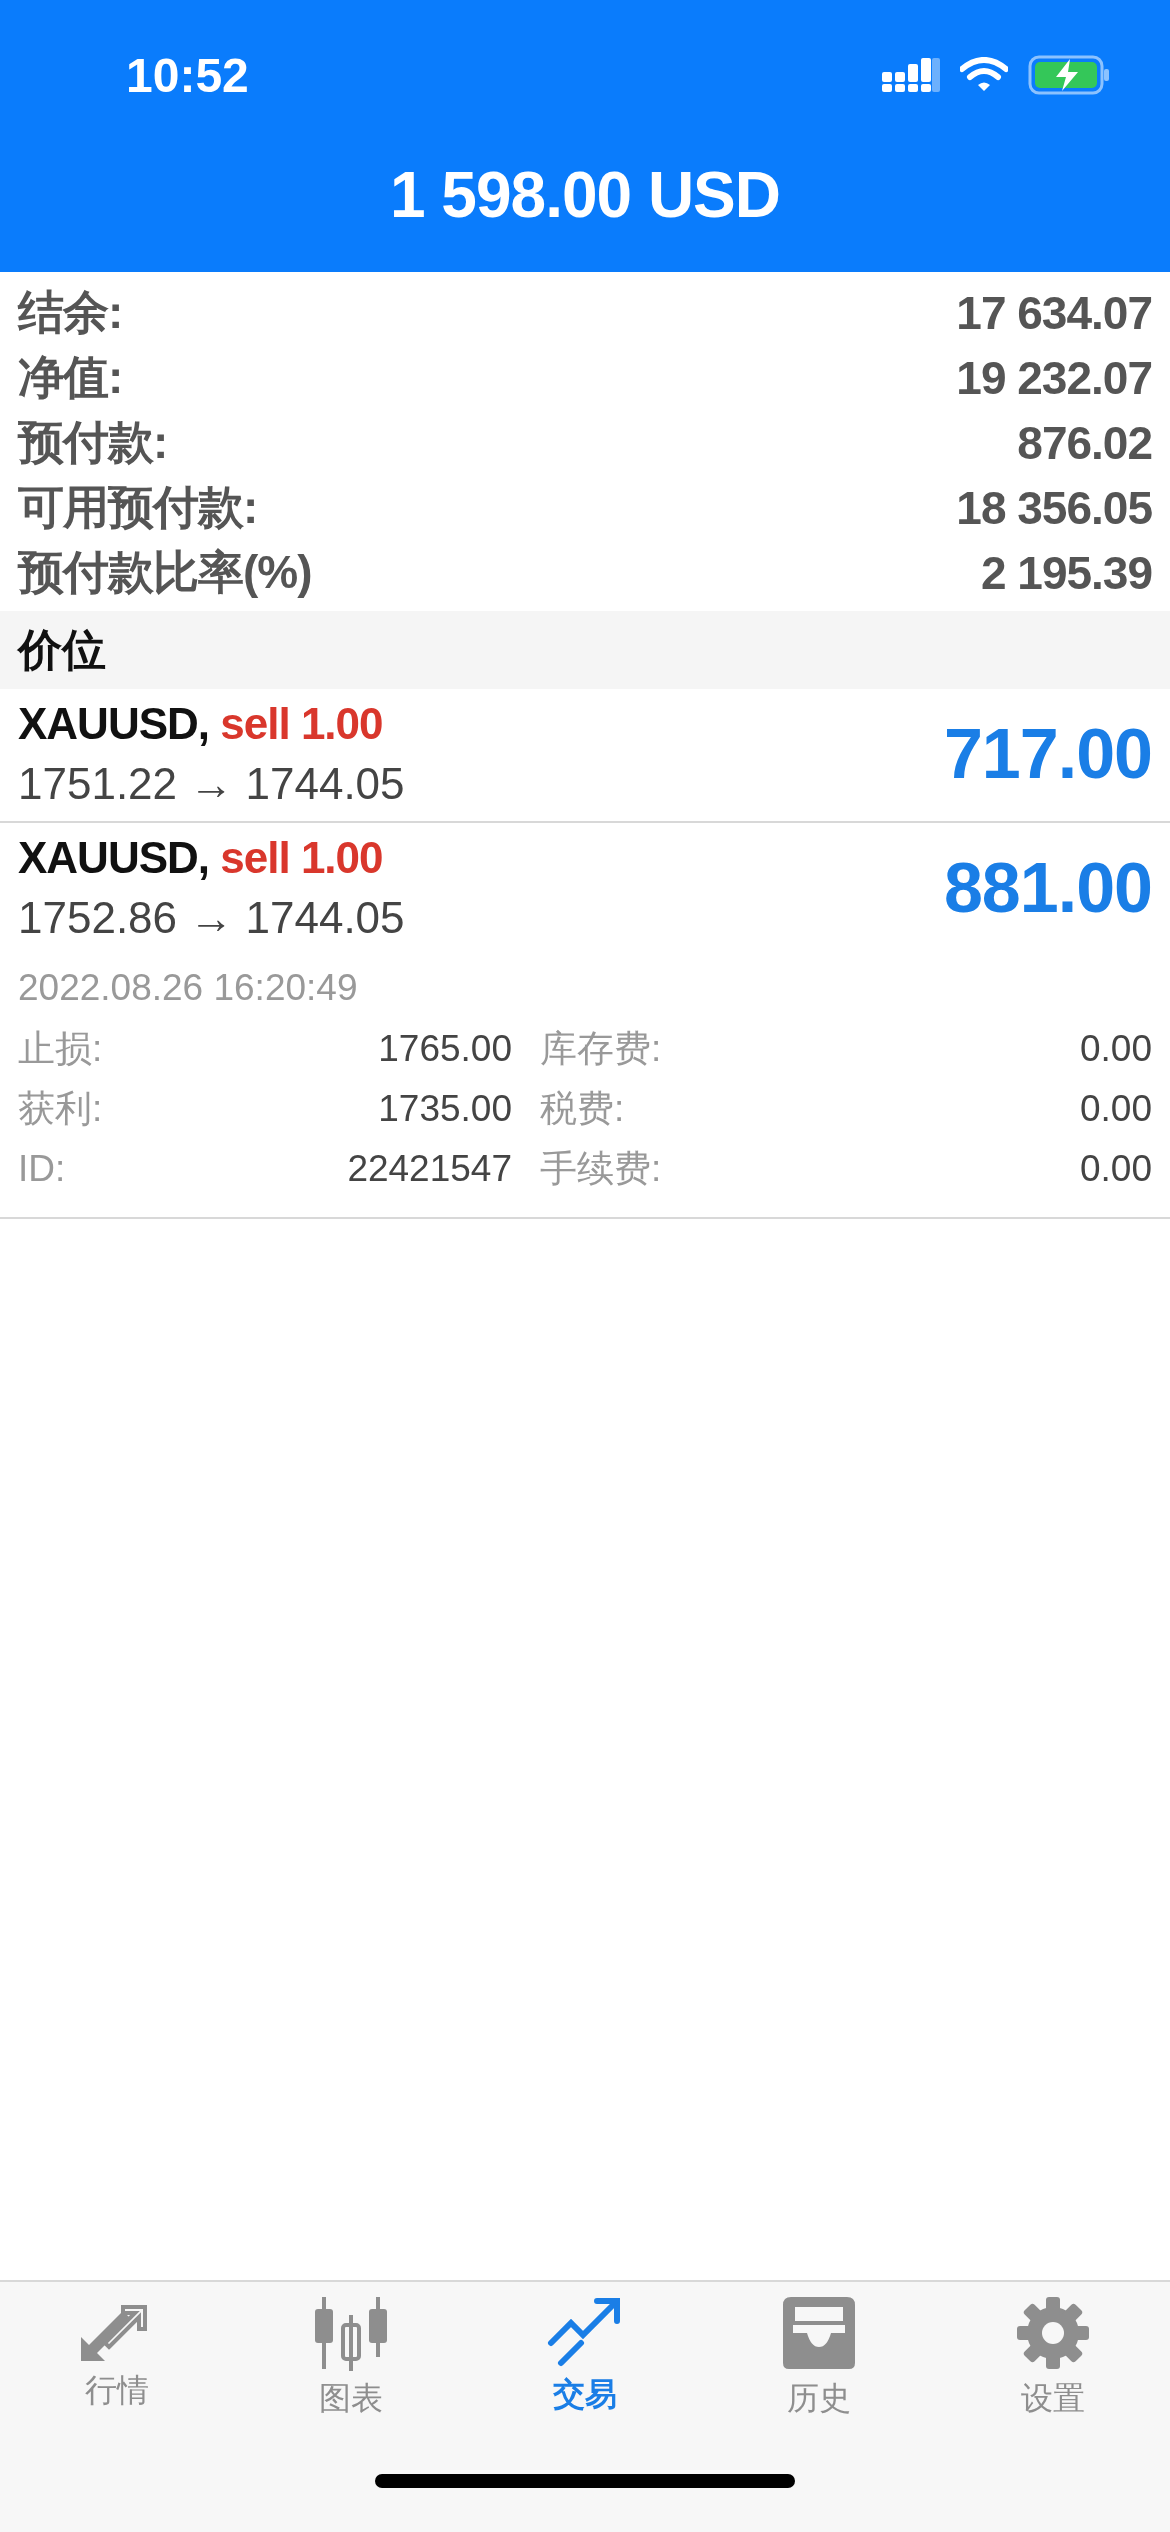  Describe the element at coordinates (60, 1109) in the screenshot. I see `detail-label: 获利:` at that location.